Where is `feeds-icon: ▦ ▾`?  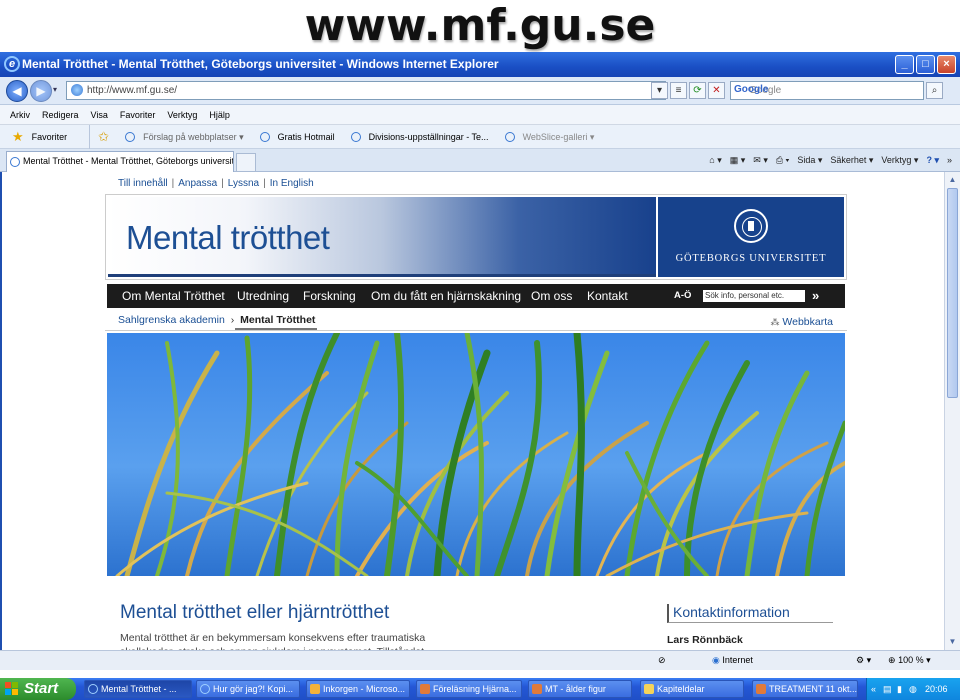
feeds-icon: ▦ ▾ is located at coordinates (738, 160).